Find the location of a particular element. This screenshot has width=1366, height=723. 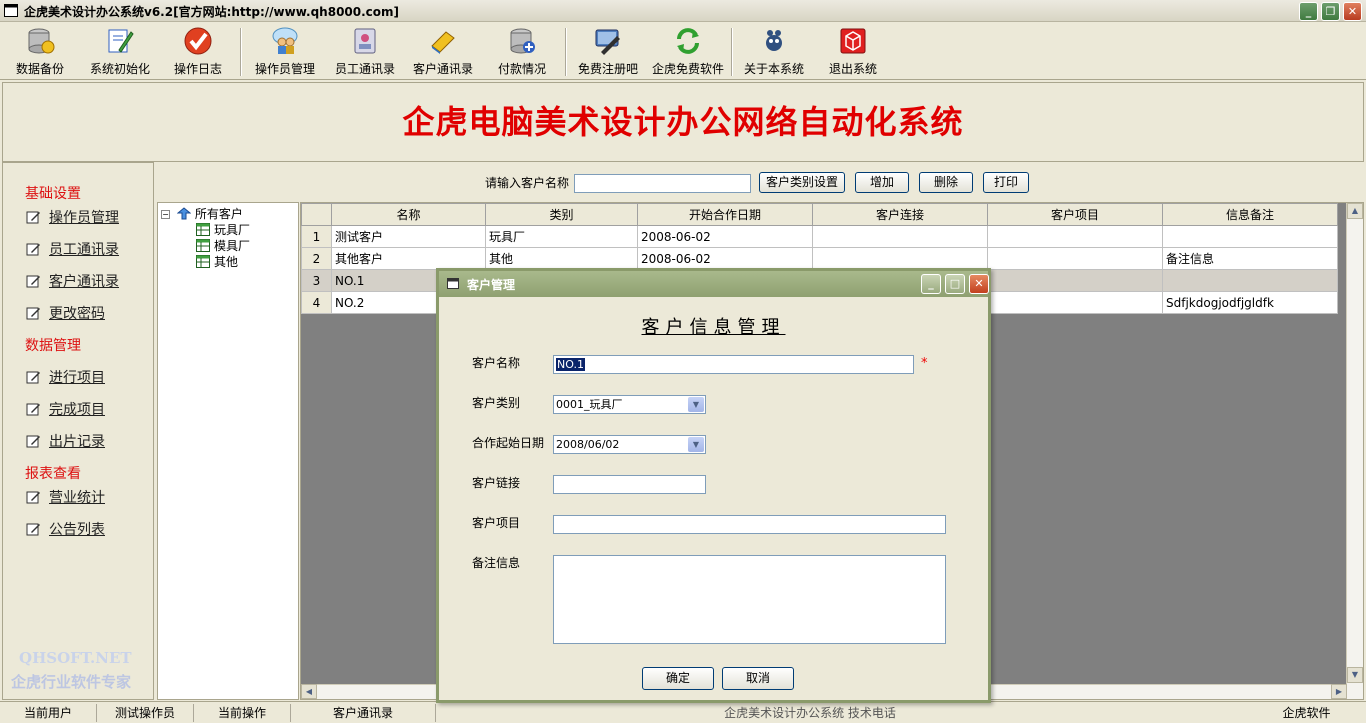

toolbar-about: 关于本系统 is located at coordinates (774, 52).